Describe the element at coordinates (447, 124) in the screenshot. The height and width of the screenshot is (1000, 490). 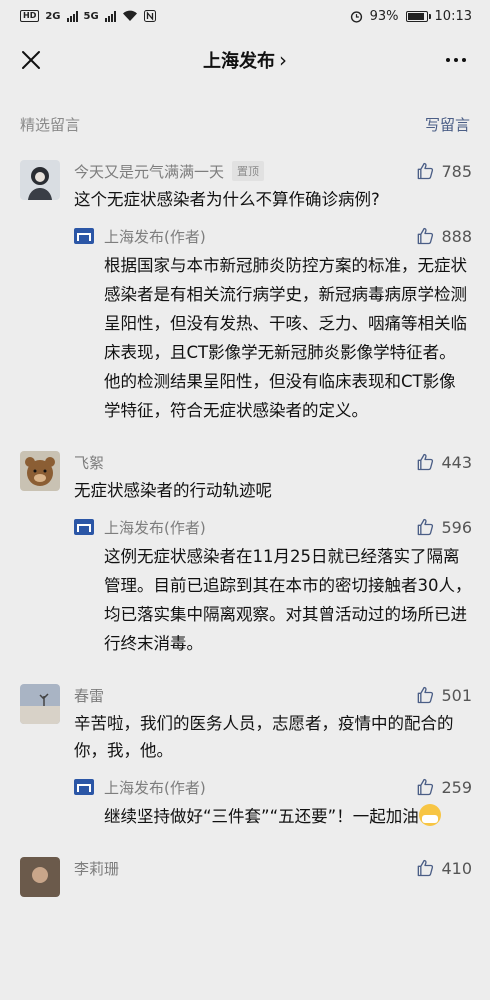
I see `write-comment-link: 写留言` at that location.